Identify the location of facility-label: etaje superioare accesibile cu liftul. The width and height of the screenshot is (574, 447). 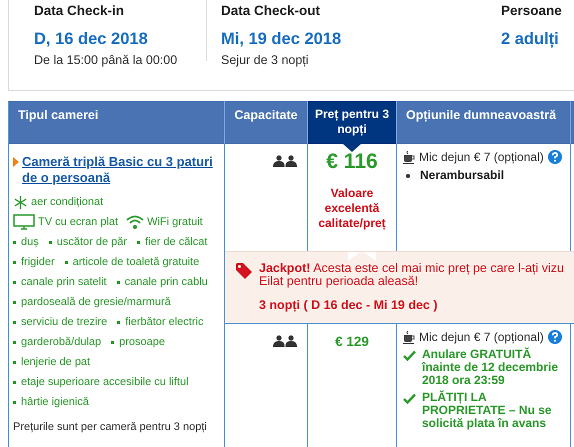
(105, 382).